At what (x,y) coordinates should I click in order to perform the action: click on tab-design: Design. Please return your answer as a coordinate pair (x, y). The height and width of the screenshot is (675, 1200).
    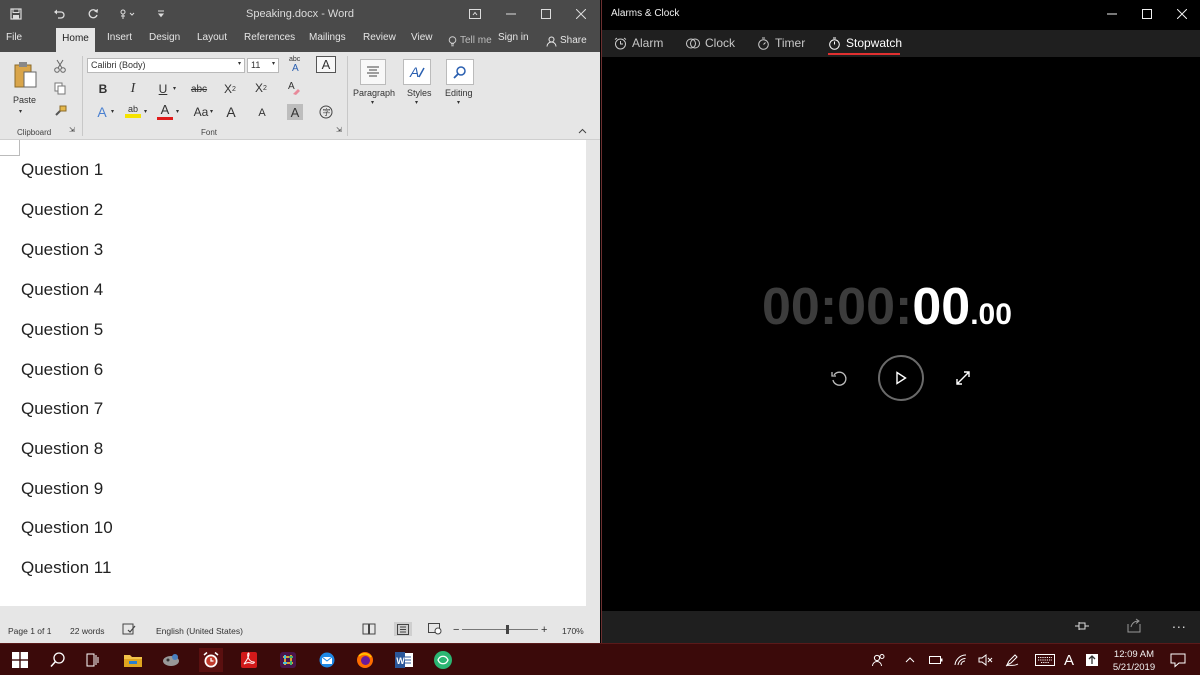
    Looking at the image, I should click on (164, 41).